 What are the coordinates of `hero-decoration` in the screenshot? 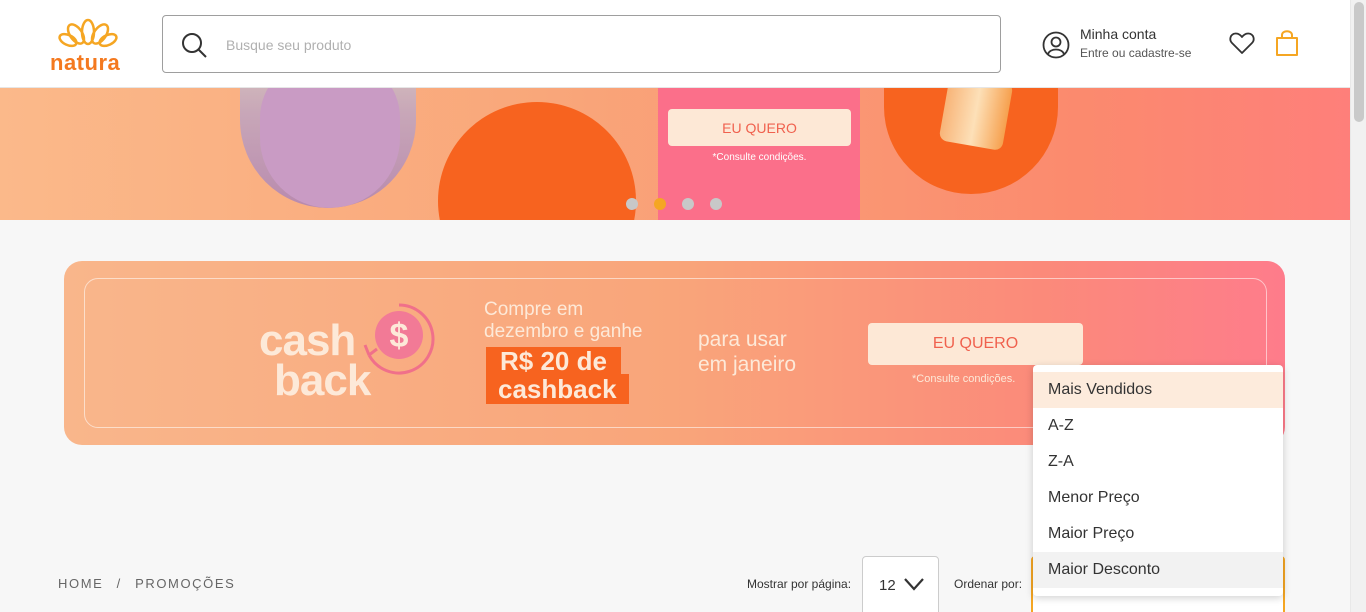 It's located at (537, 161).